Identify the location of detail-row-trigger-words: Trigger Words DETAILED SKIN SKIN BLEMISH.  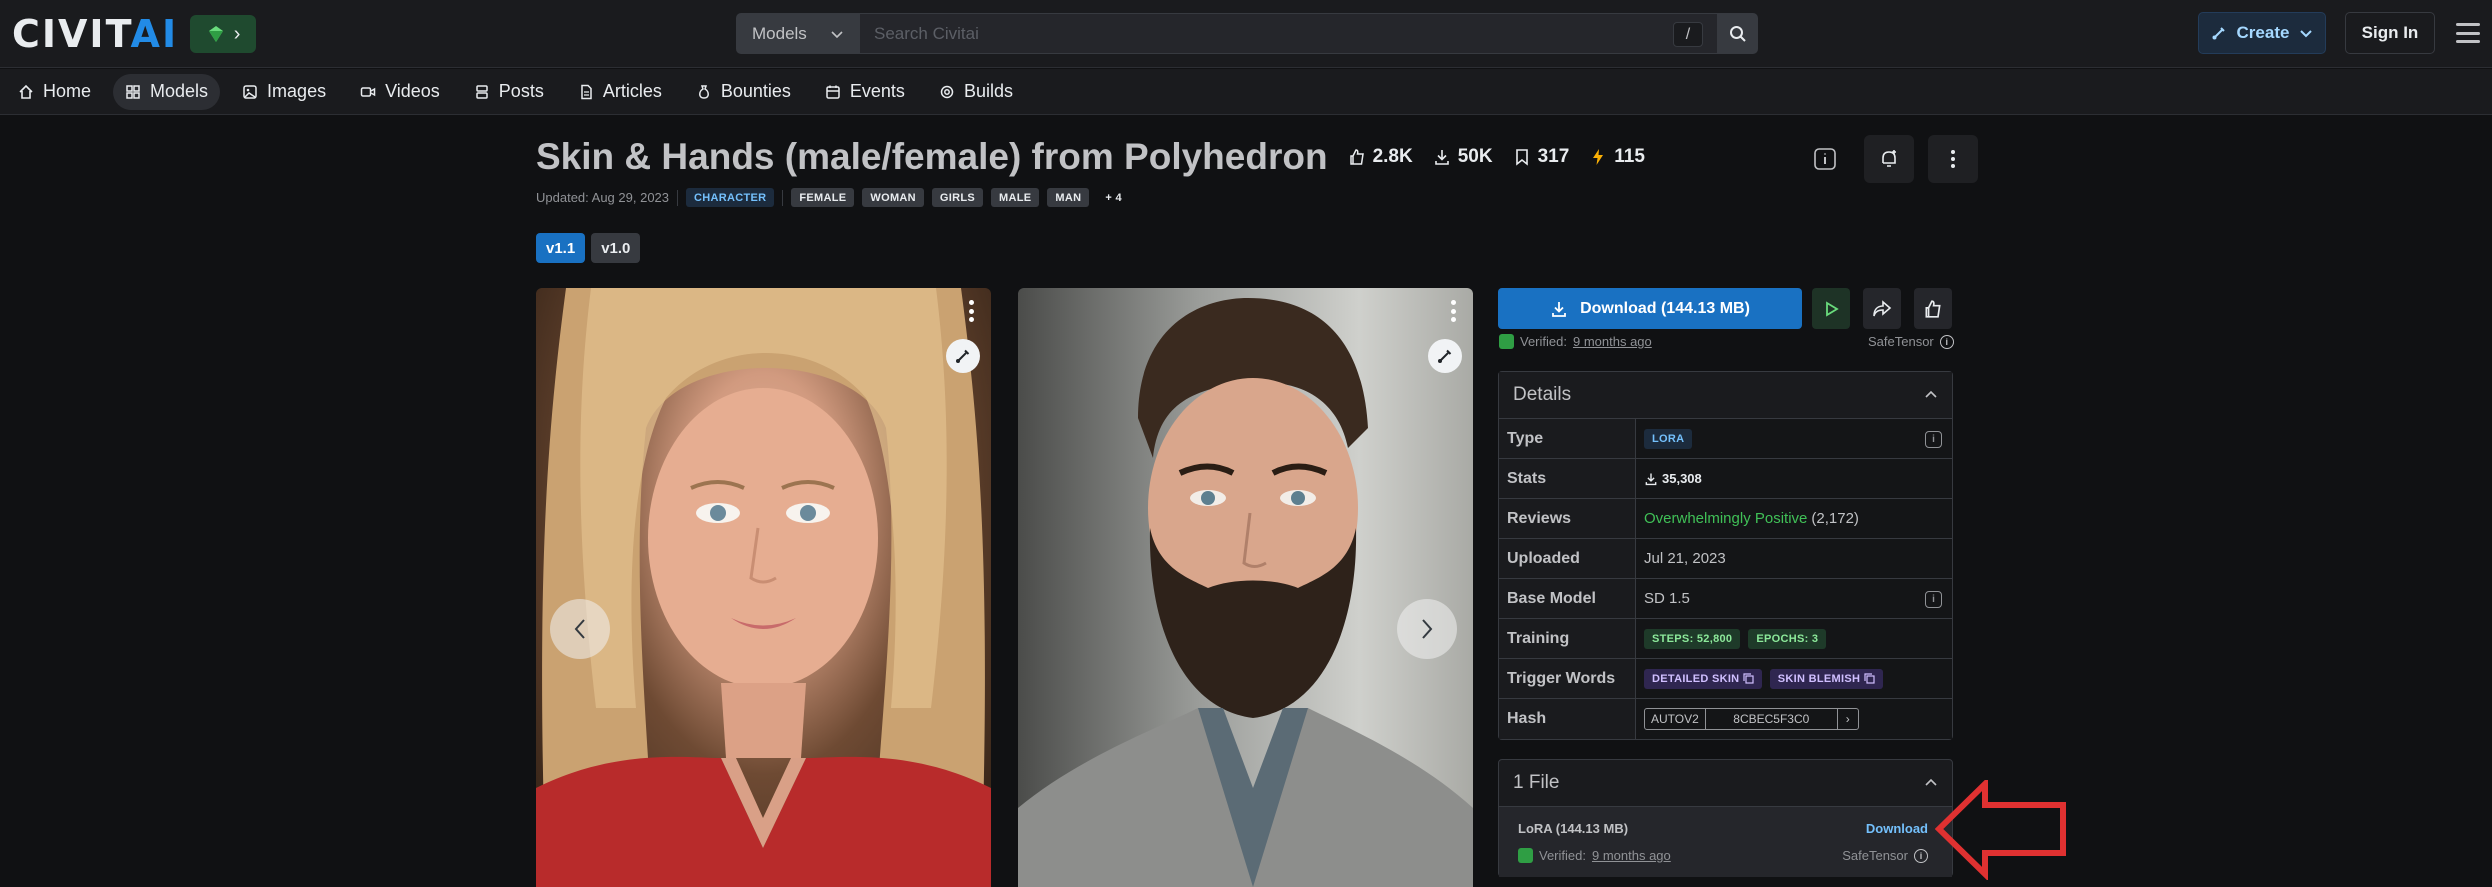
(1725, 679).